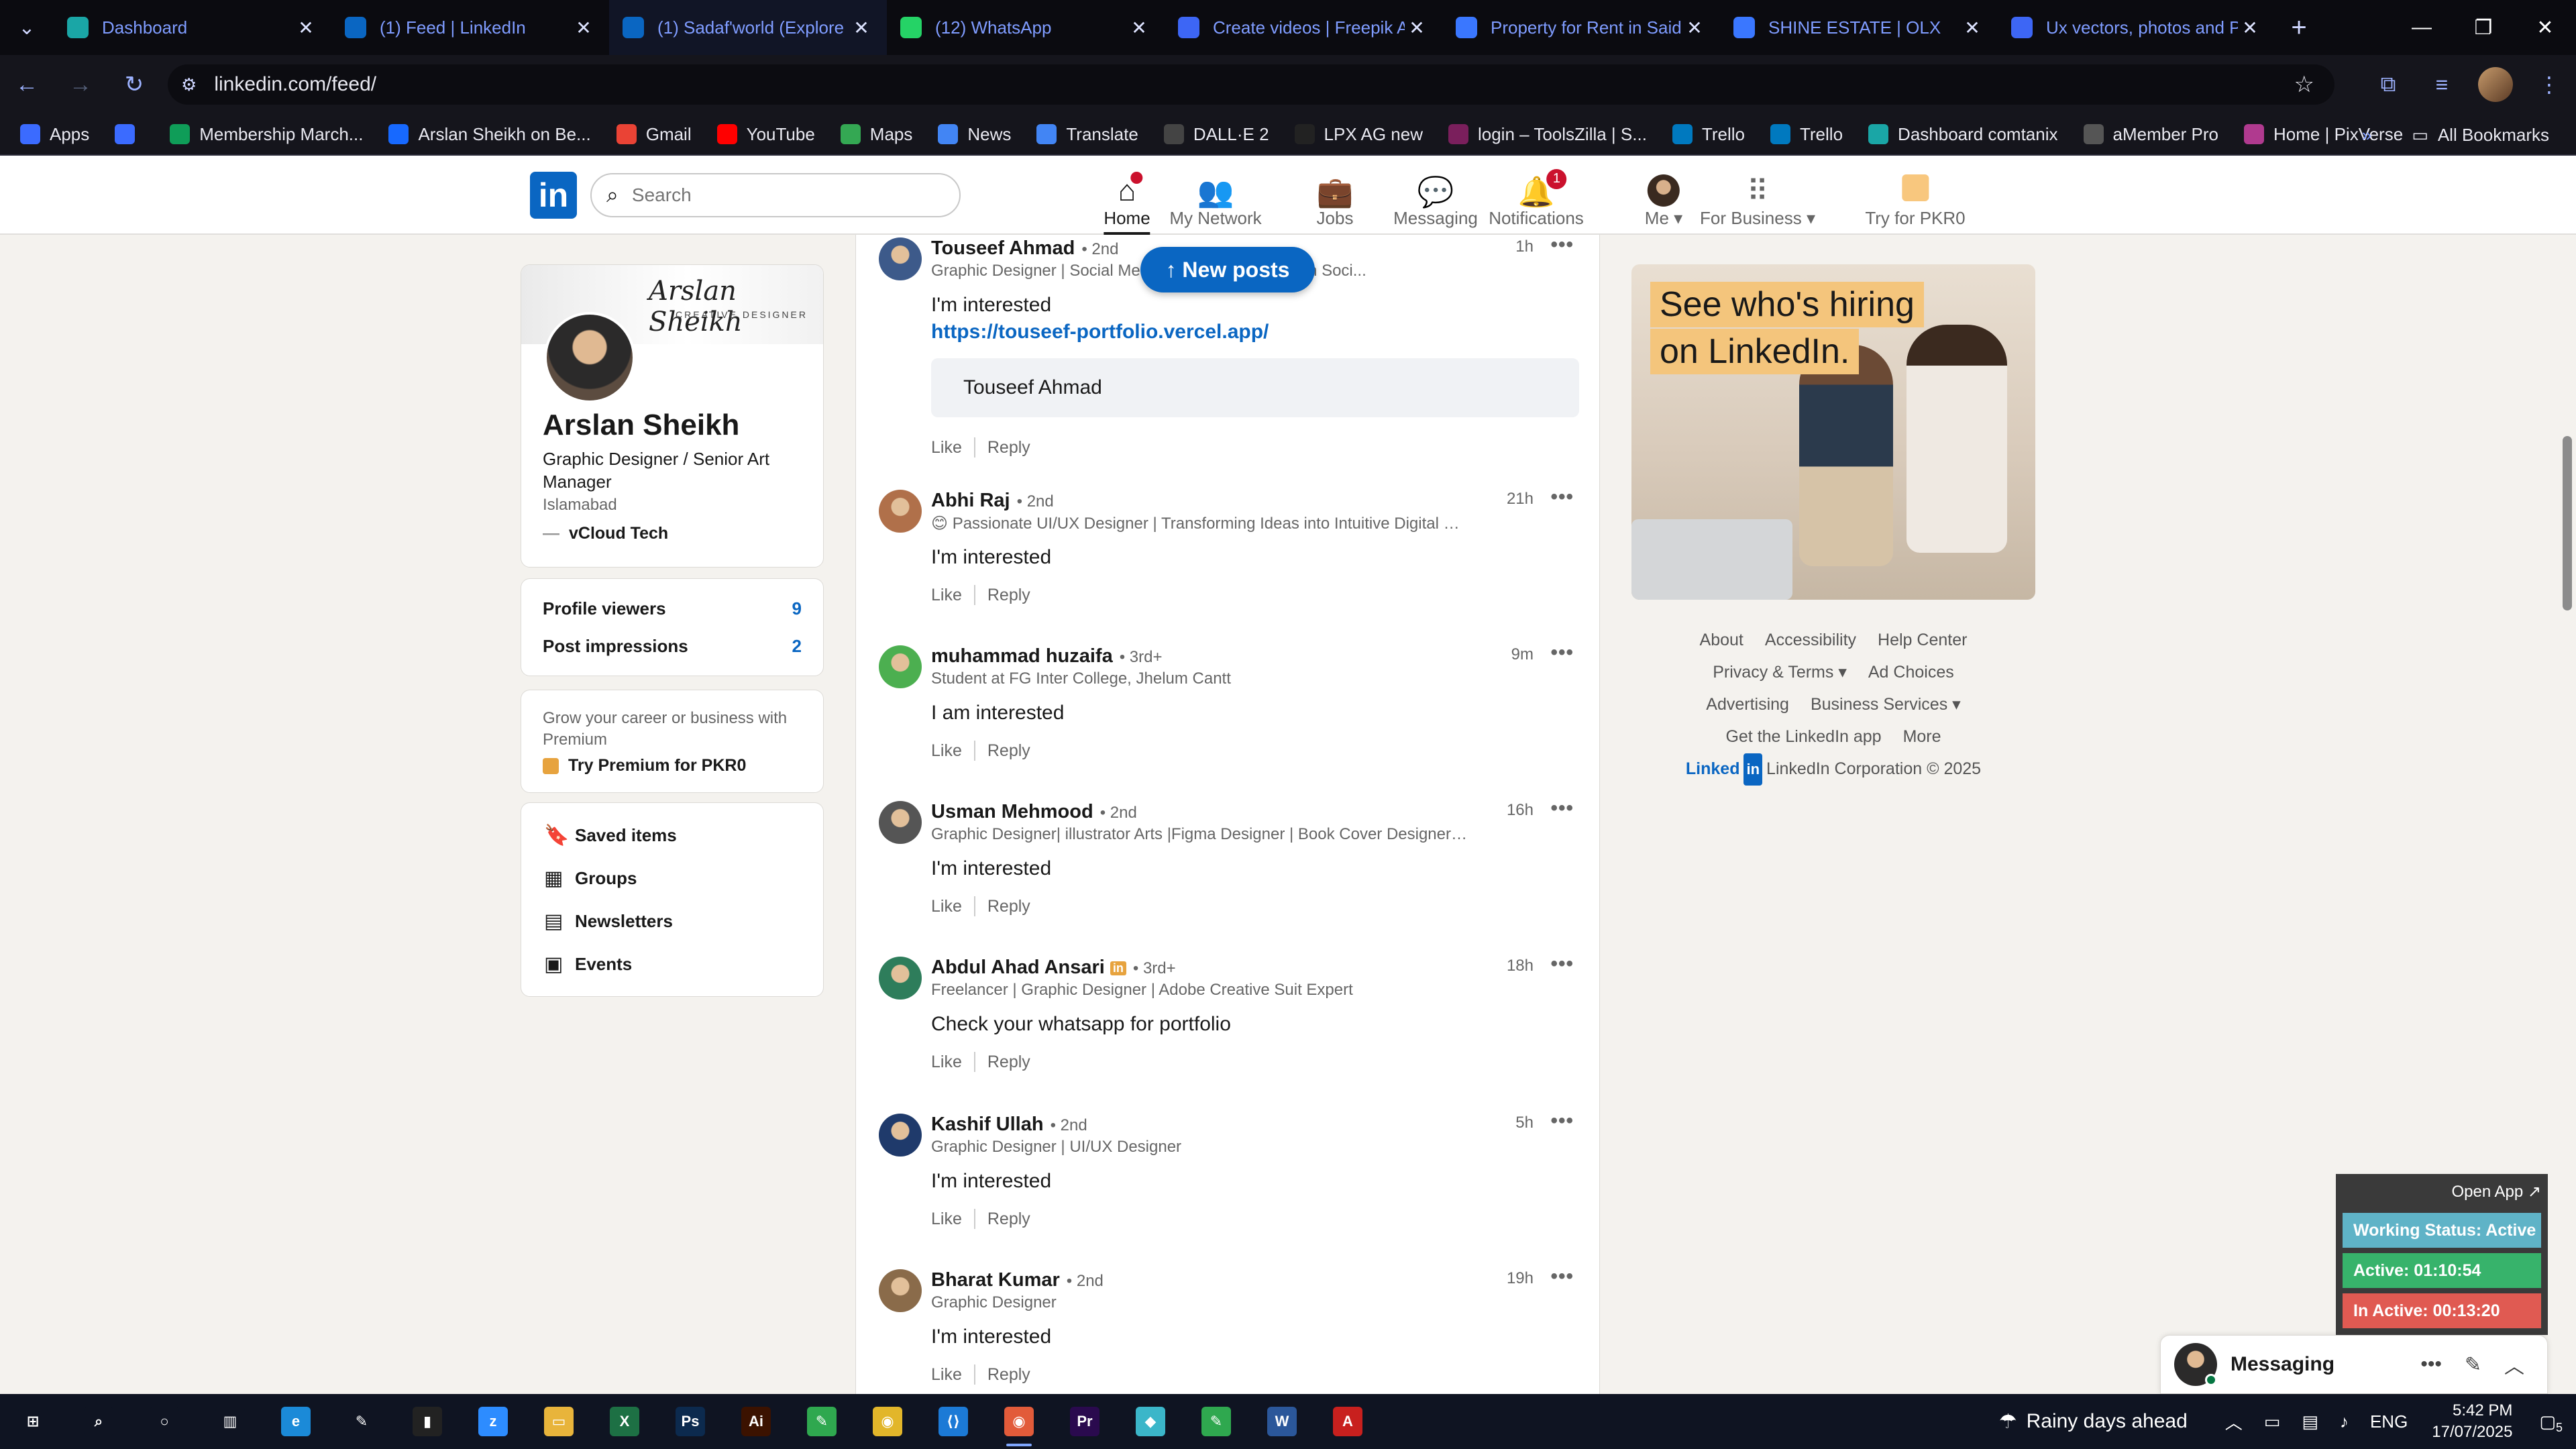 The height and width of the screenshot is (1449, 2576). I want to click on bookmark-item, so click(129, 134).